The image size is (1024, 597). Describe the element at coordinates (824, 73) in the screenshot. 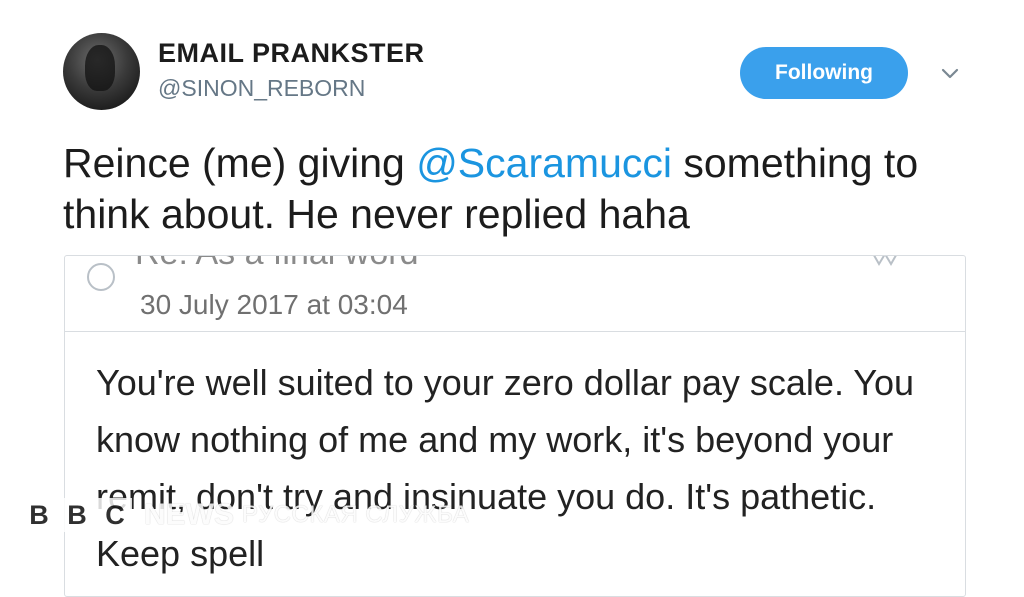

I see `following-button: Following` at that location.